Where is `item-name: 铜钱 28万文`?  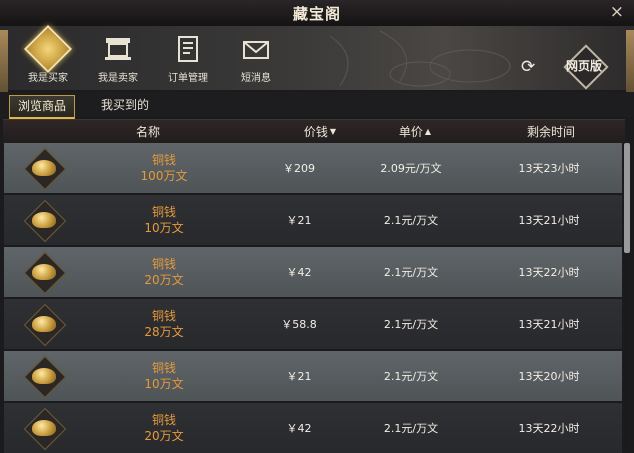
item-name: 铜钱 28万文 is located at coordinates (164, 324).